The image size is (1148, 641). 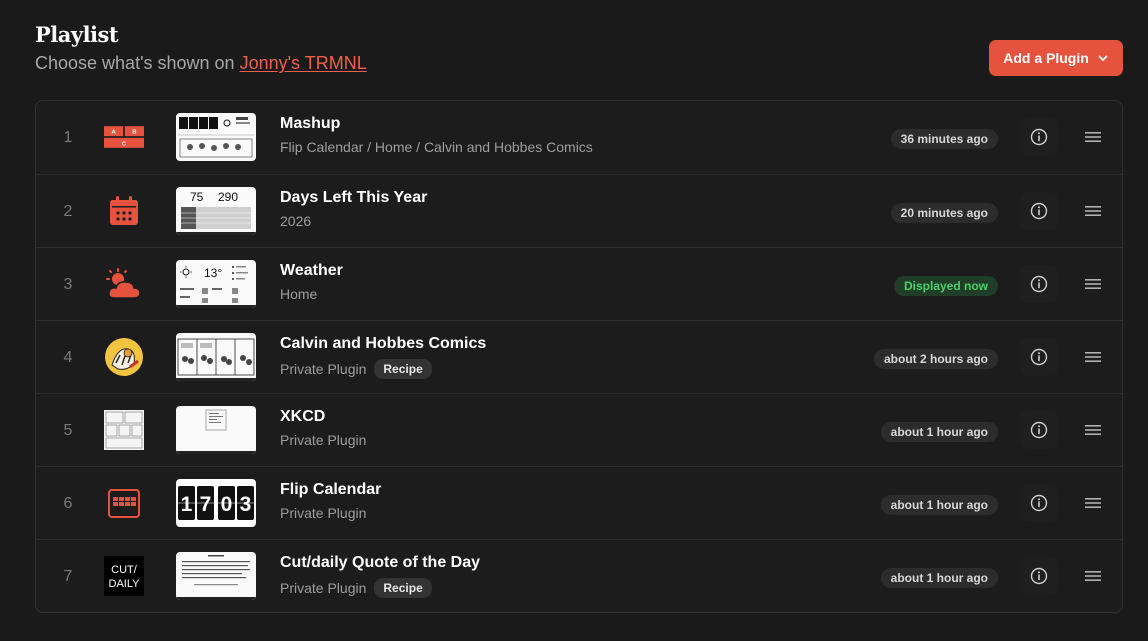 What do you see at coordinates (331, 489) in the screenshot?
I see `plugin-name: Flip Calendar` at bounding box center [331, 489].